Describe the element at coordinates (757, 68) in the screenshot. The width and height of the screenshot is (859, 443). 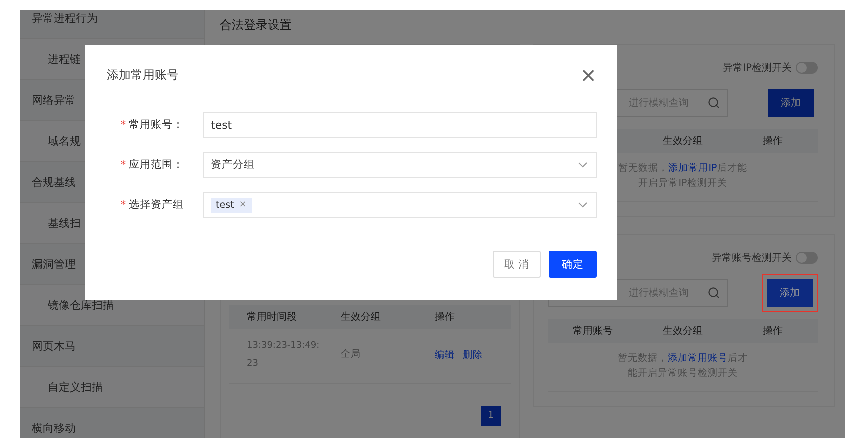
I see `toggle-label: 异常IP检测开关` at that location.